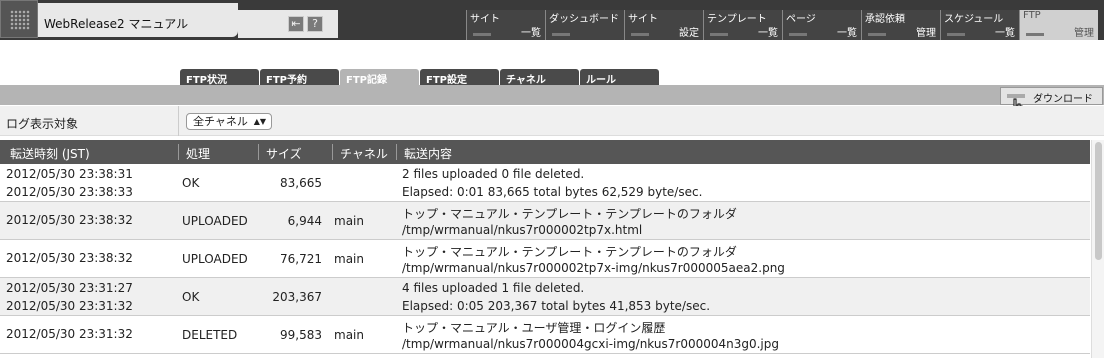 The image size is (1104, 358). Describe the element at coordinates (545, 152) in the screenshot. I see `table-header: 転送時刻 (JST) 処理 サイズ チャネル 転送内容` at that location.